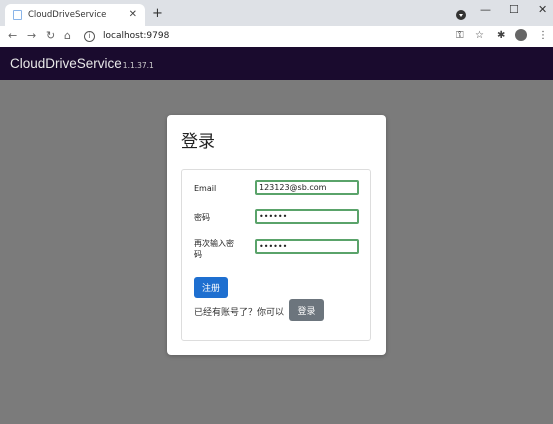 This screenshot has height=424, width=553. What do you see at coordinates (138, 65) in the screenshot?
I see `version-label: 1.1.37.1` at bounding box center [138, 65].